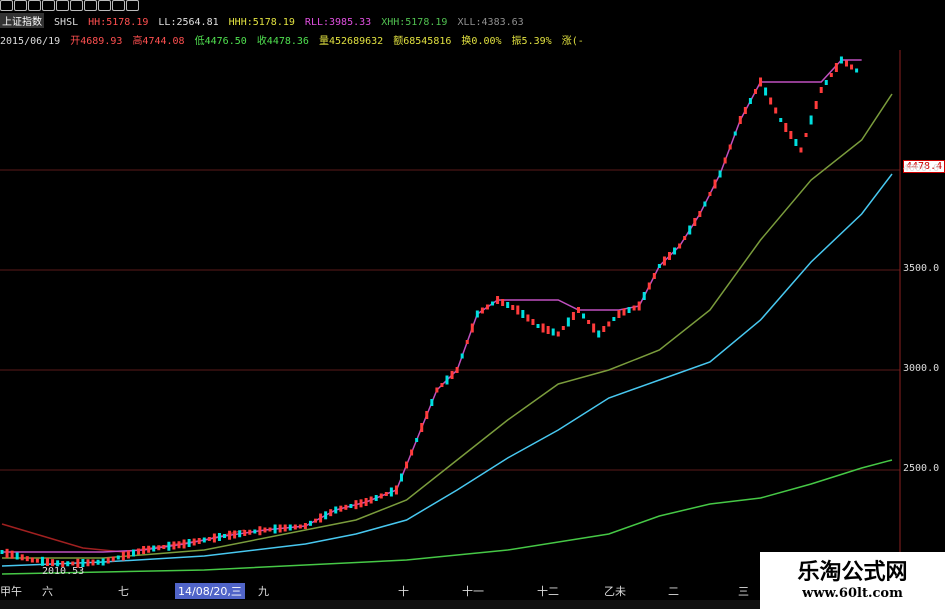  Describe the element at coordinates (220, 41) in the screenshot. I see `quote-low: 低4476.50` at that location.